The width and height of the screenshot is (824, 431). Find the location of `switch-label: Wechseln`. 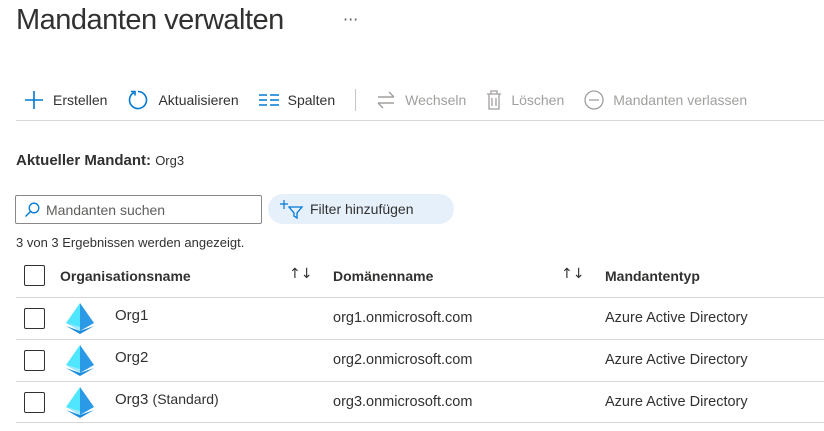

switch-label: Wechseln is located at coordinates (436, 100).